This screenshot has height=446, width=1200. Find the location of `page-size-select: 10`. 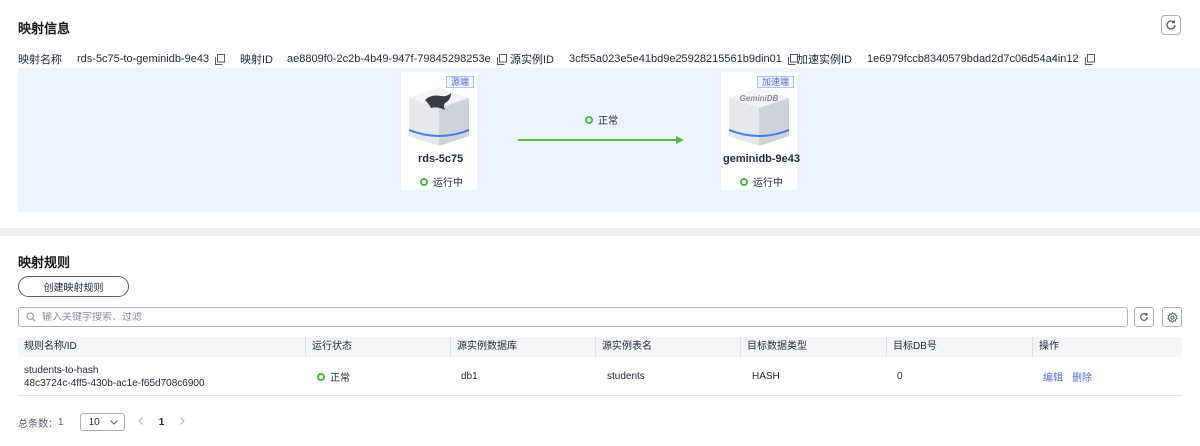

page-size-select: 10 is located at coordinates (102, 422).